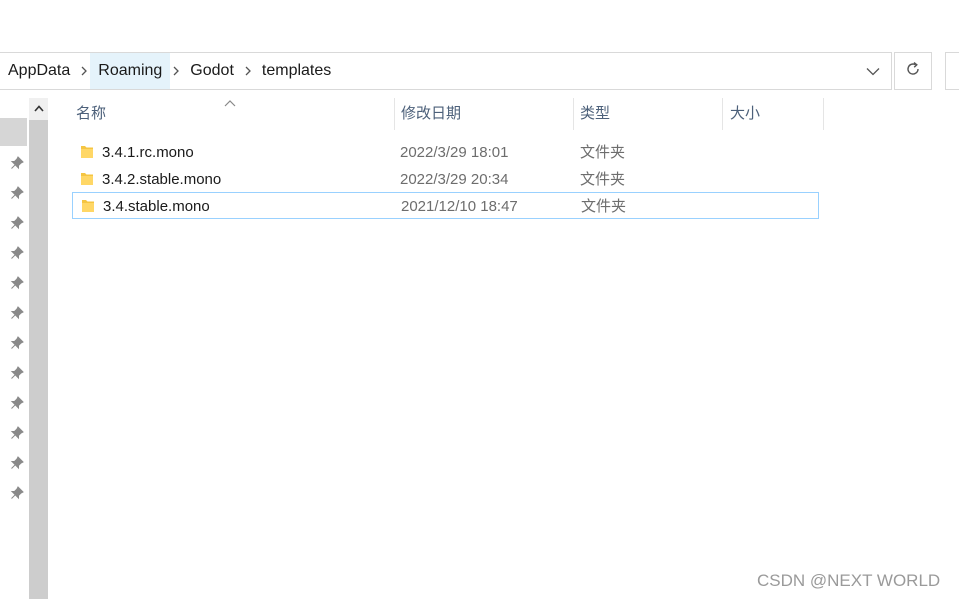 This screenshot has height=599, width=959. I want to click on refresh-icon, so click(913, 71).